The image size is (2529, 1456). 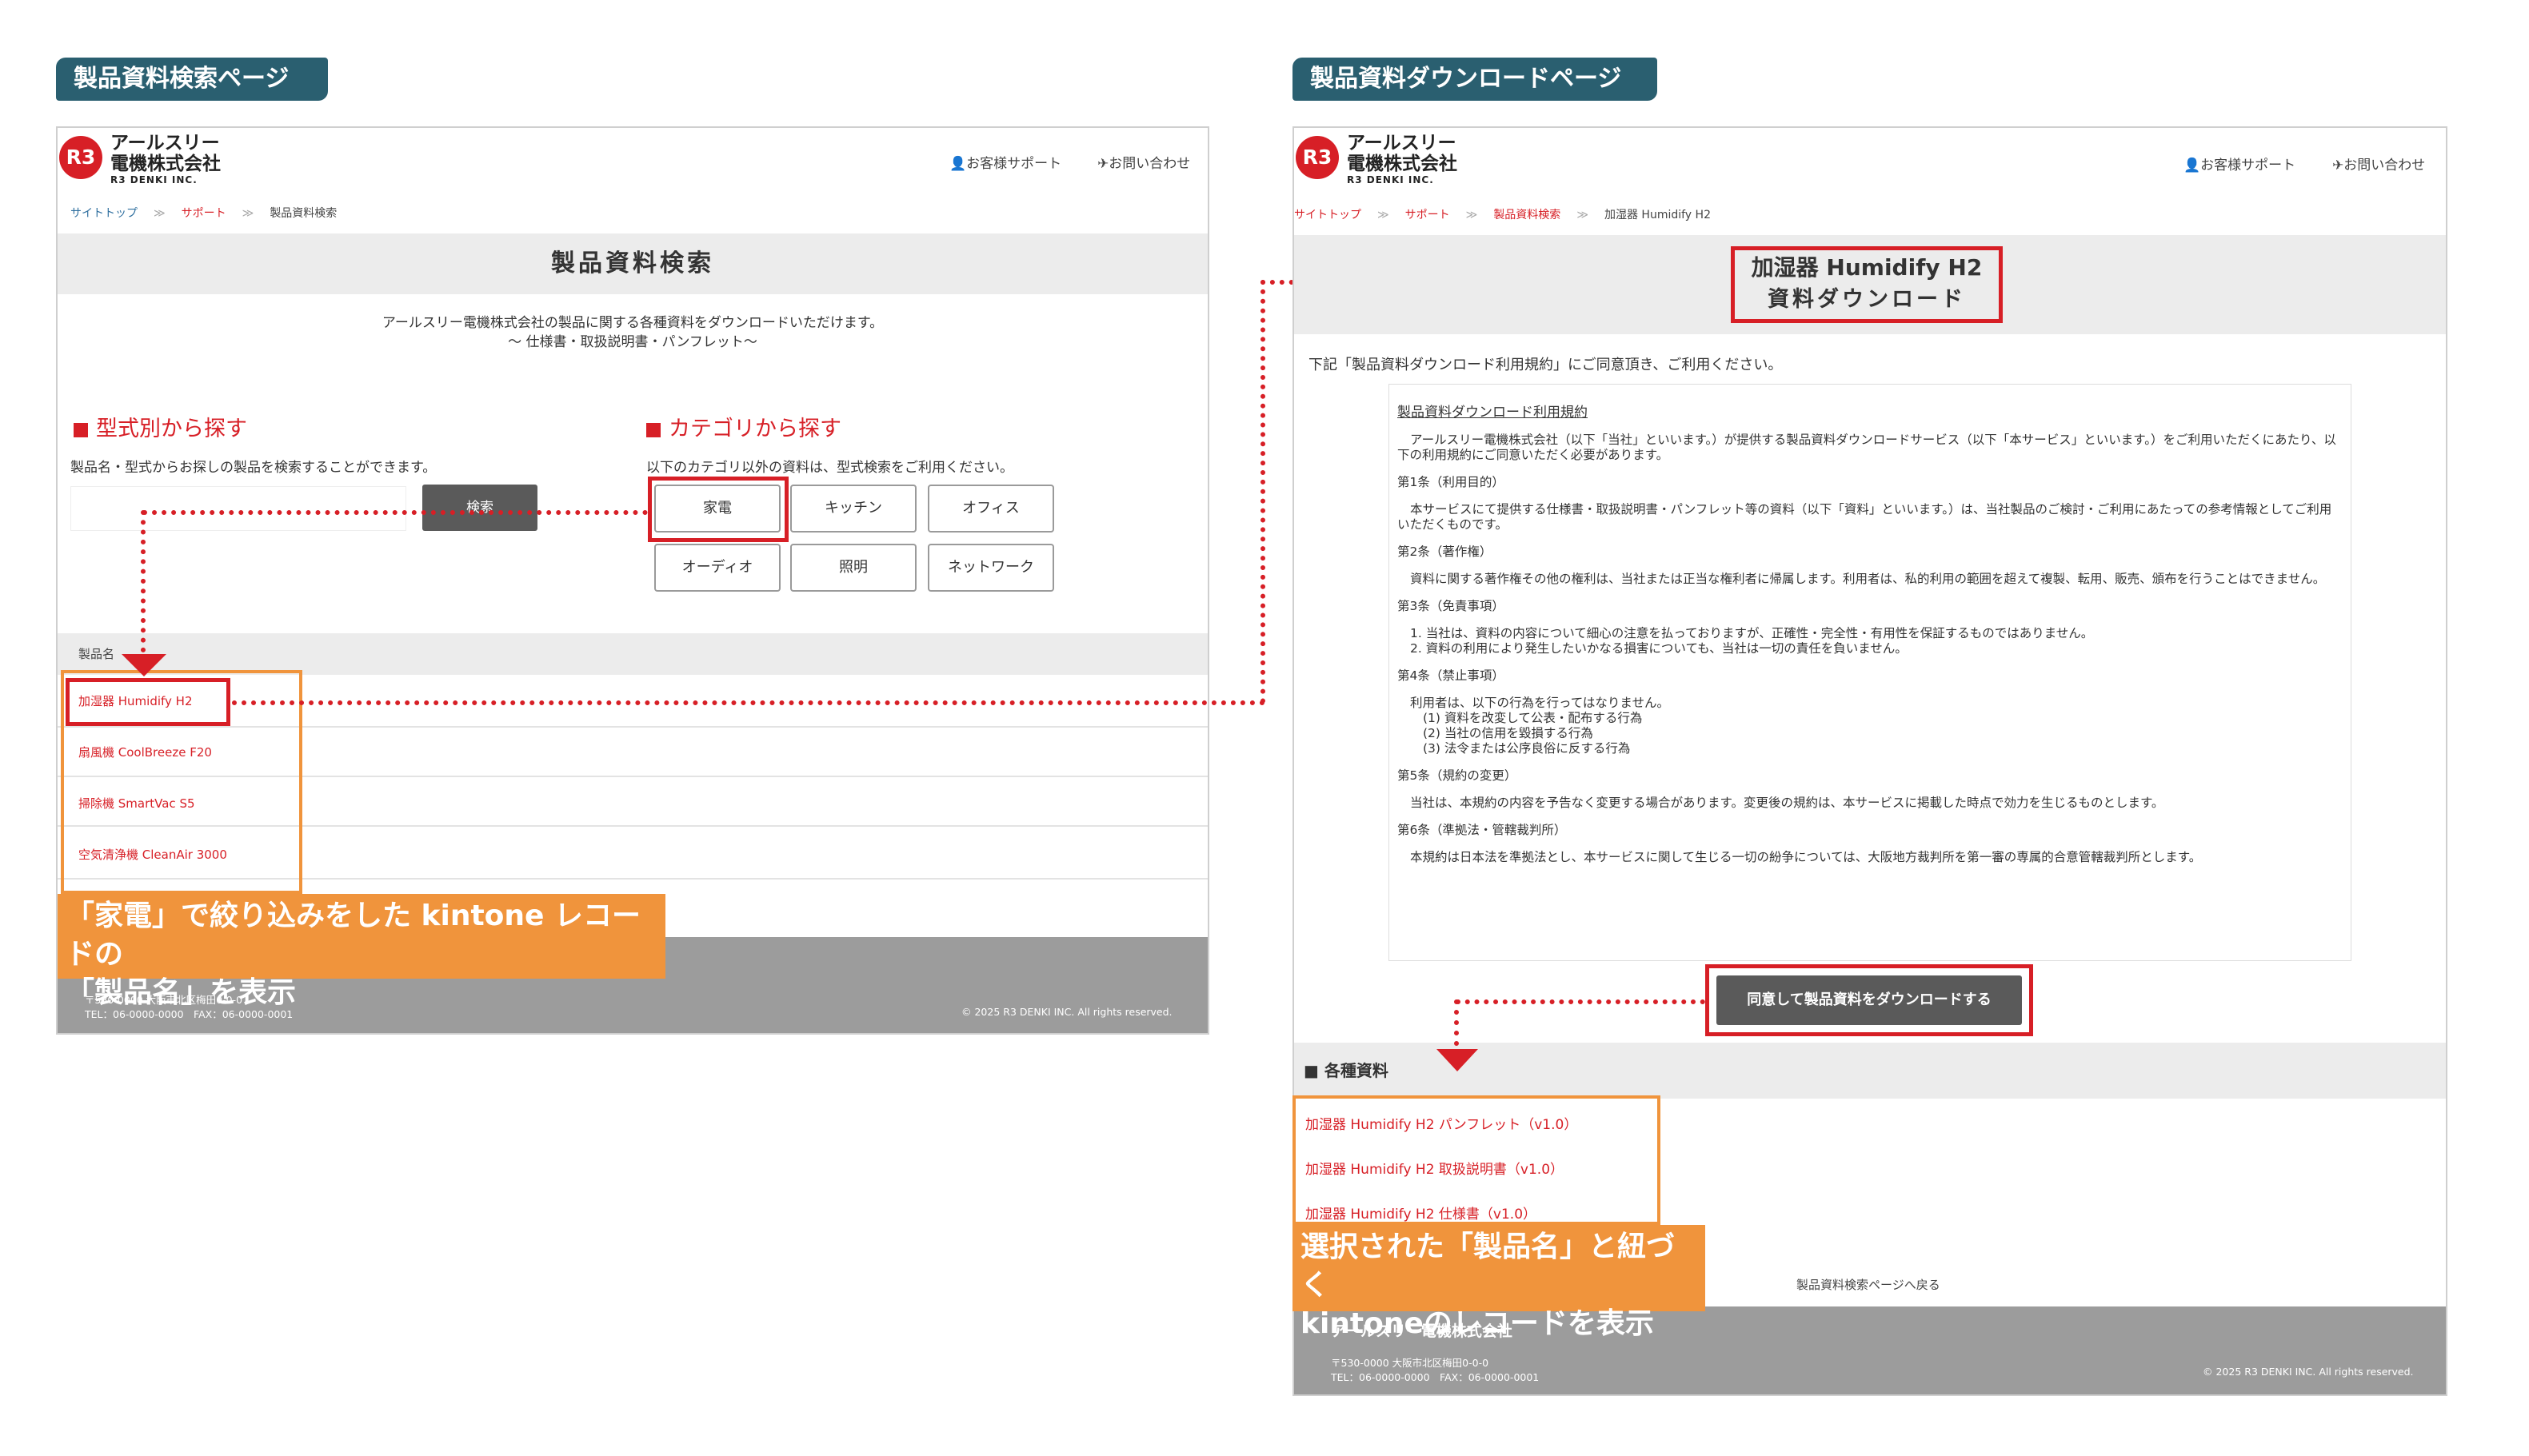 I want to click on agree-prompt: 下記「製品資料ダウンロード利用規約」にご同意頂き、ご利用ください。, so click(x=1545, y=365).